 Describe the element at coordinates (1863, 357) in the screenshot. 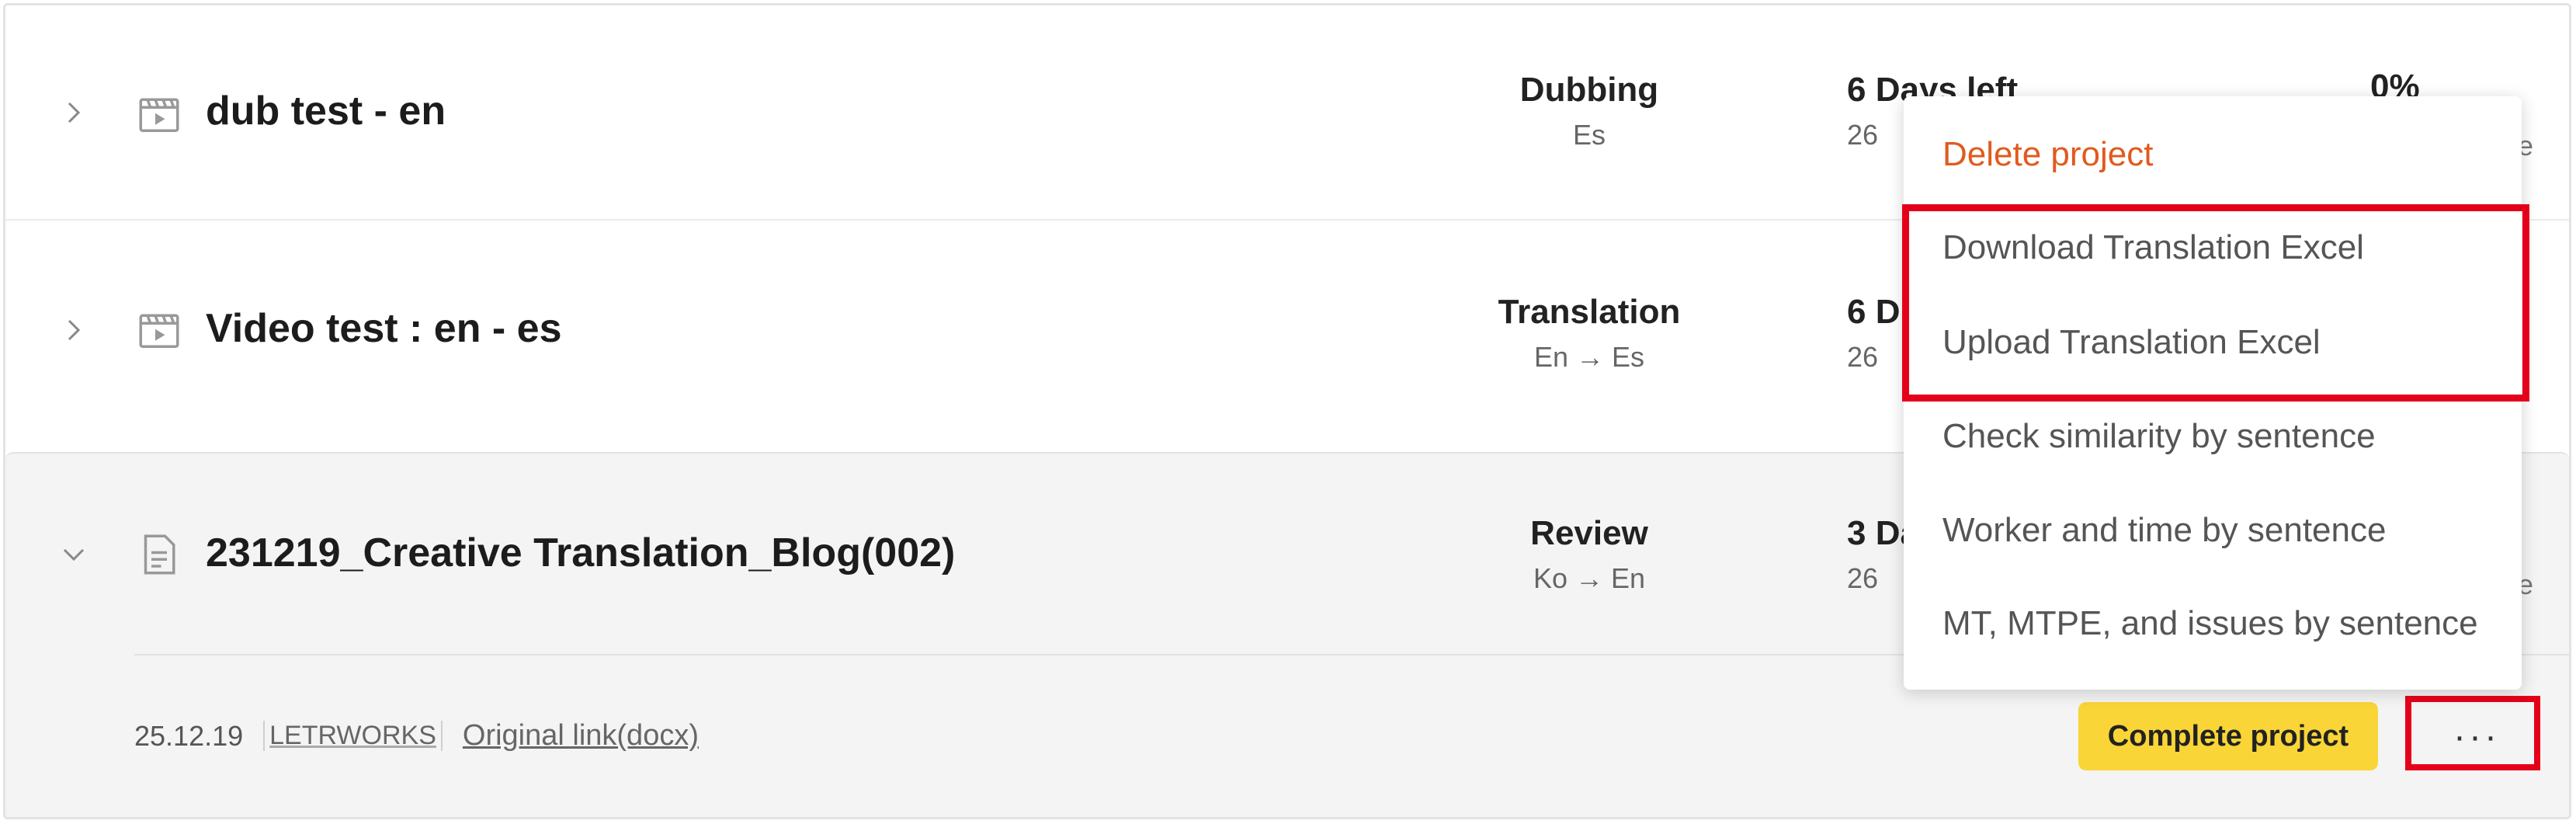

I see `due-date: 26` at that location.